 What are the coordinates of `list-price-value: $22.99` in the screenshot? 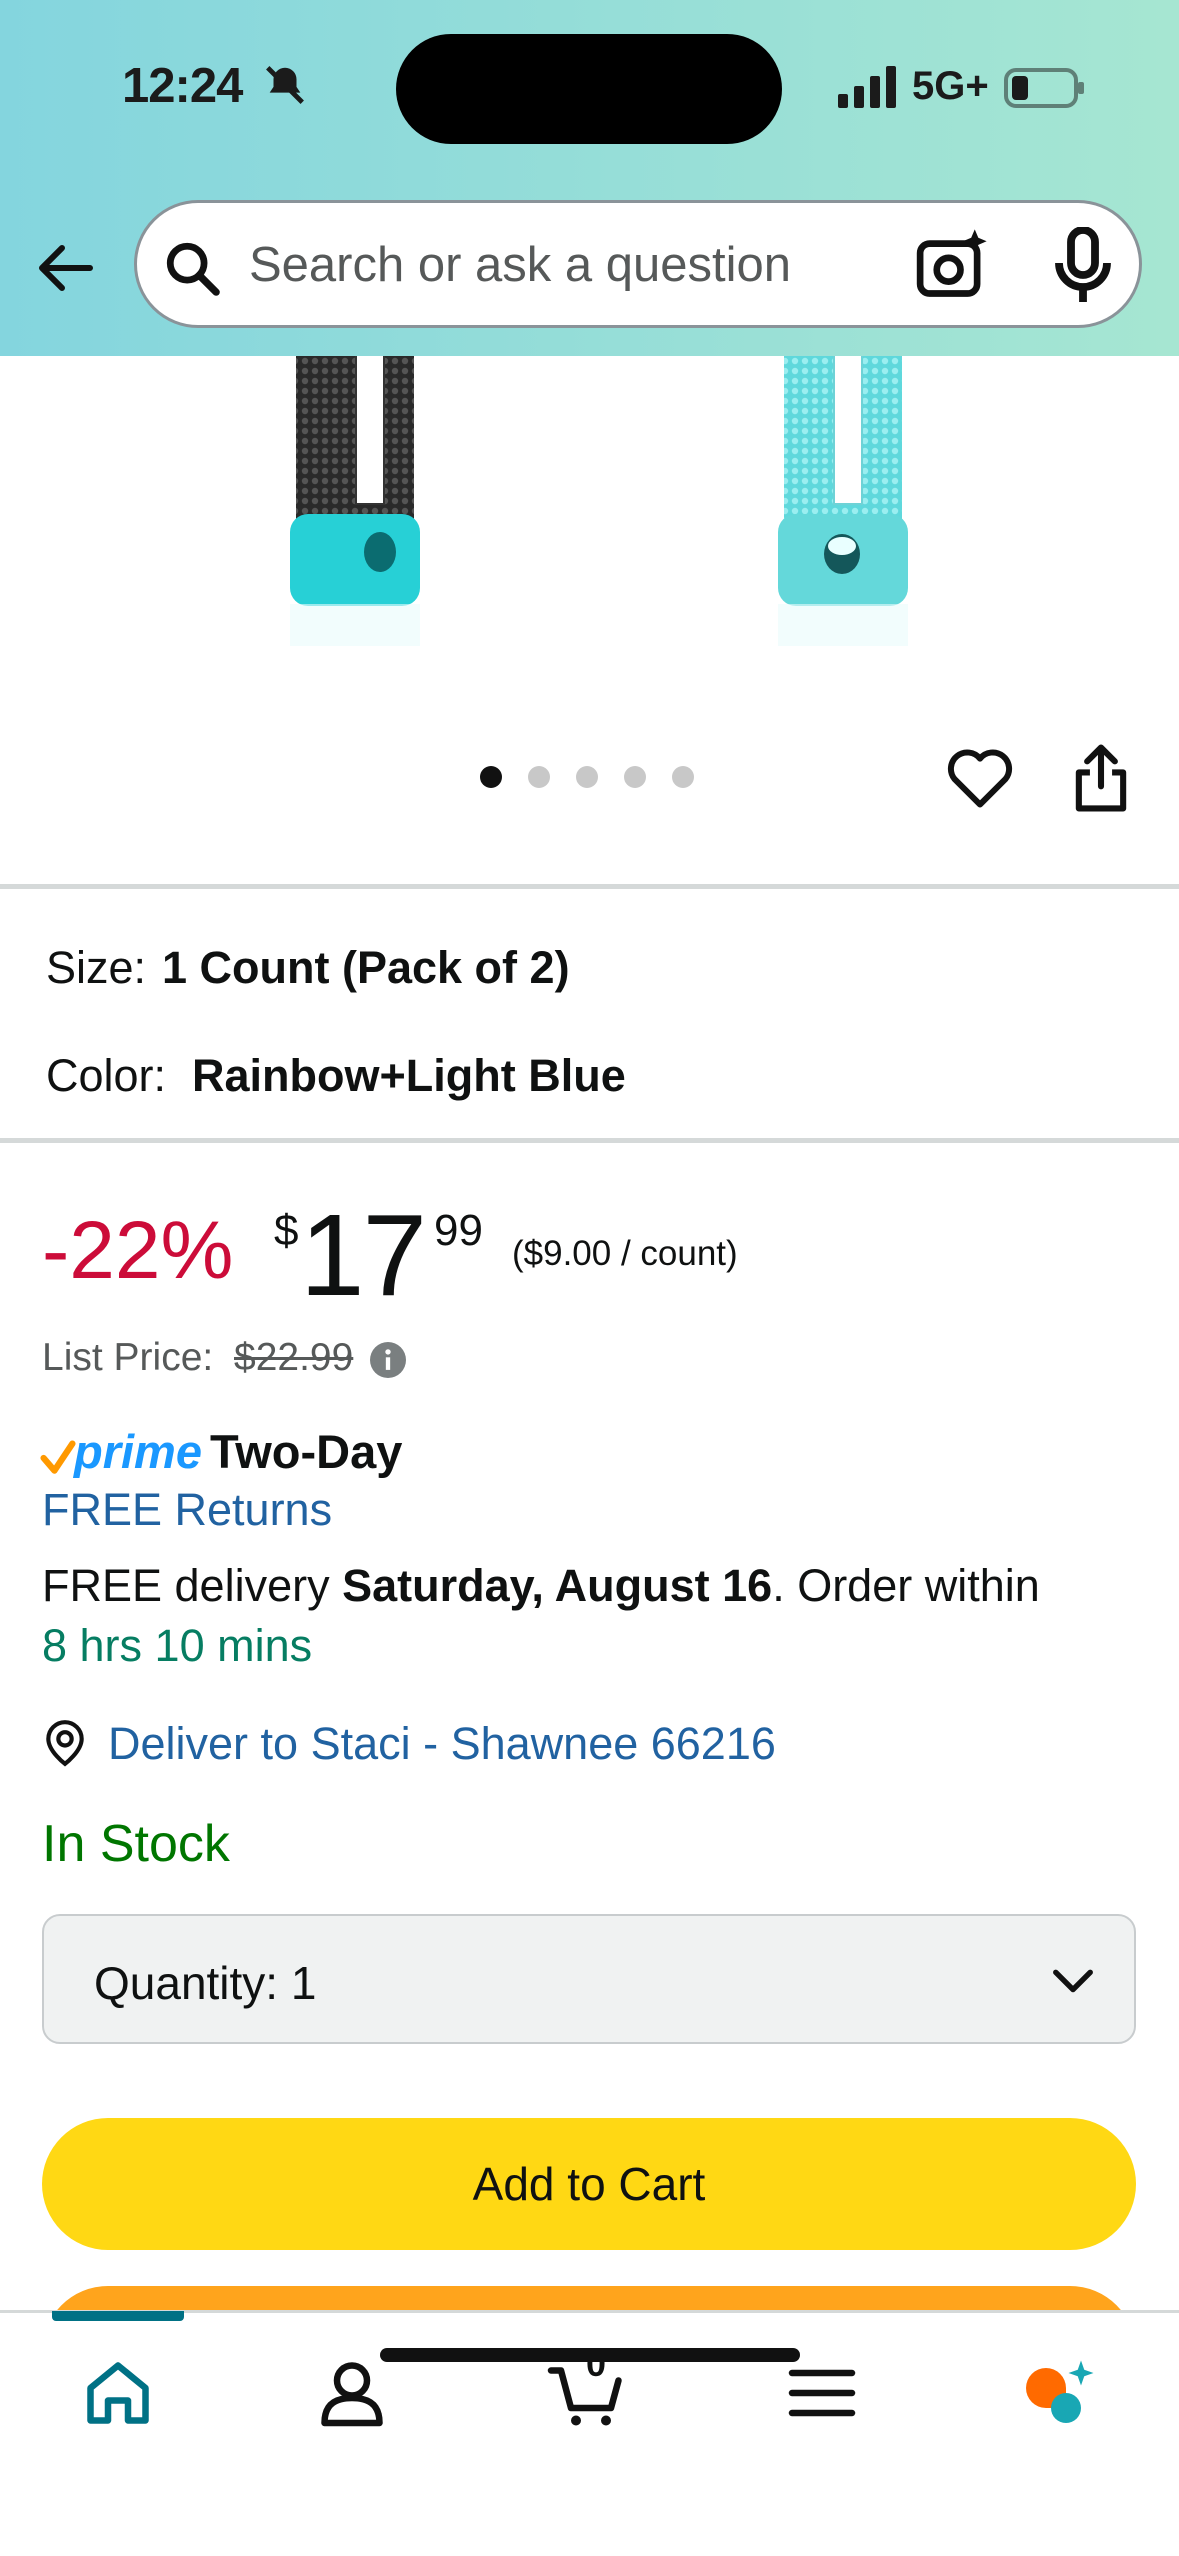 It's located at (294, 1357).